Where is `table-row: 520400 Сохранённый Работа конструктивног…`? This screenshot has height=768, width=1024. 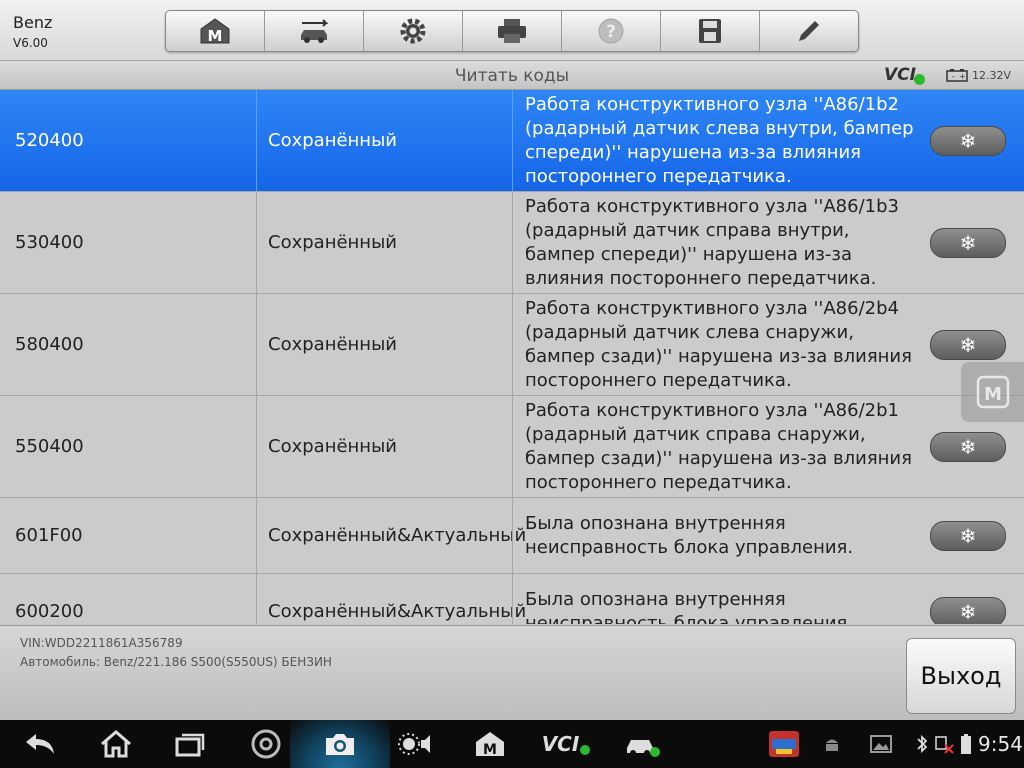 table-row: 520400 Сохранённый Работа конструктивног… is located at coordinates (512, 141).